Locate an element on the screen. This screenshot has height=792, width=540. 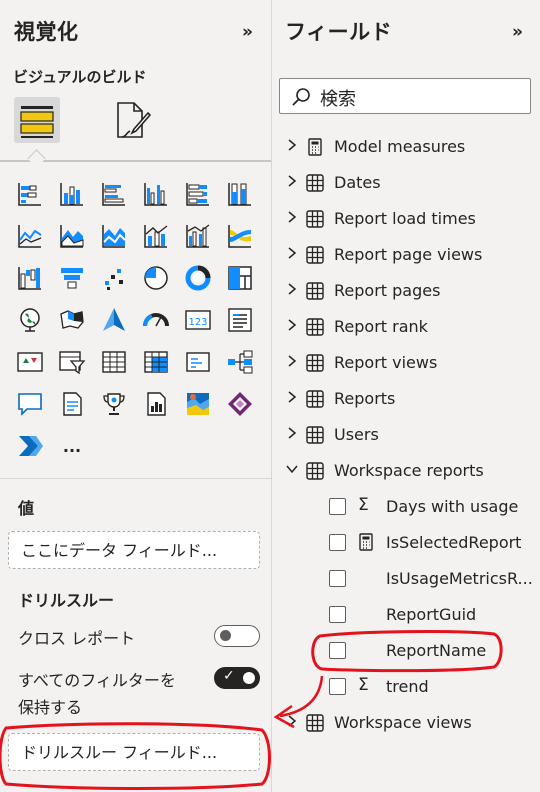
chevron-down-icon is located at coordinates (292, 469).